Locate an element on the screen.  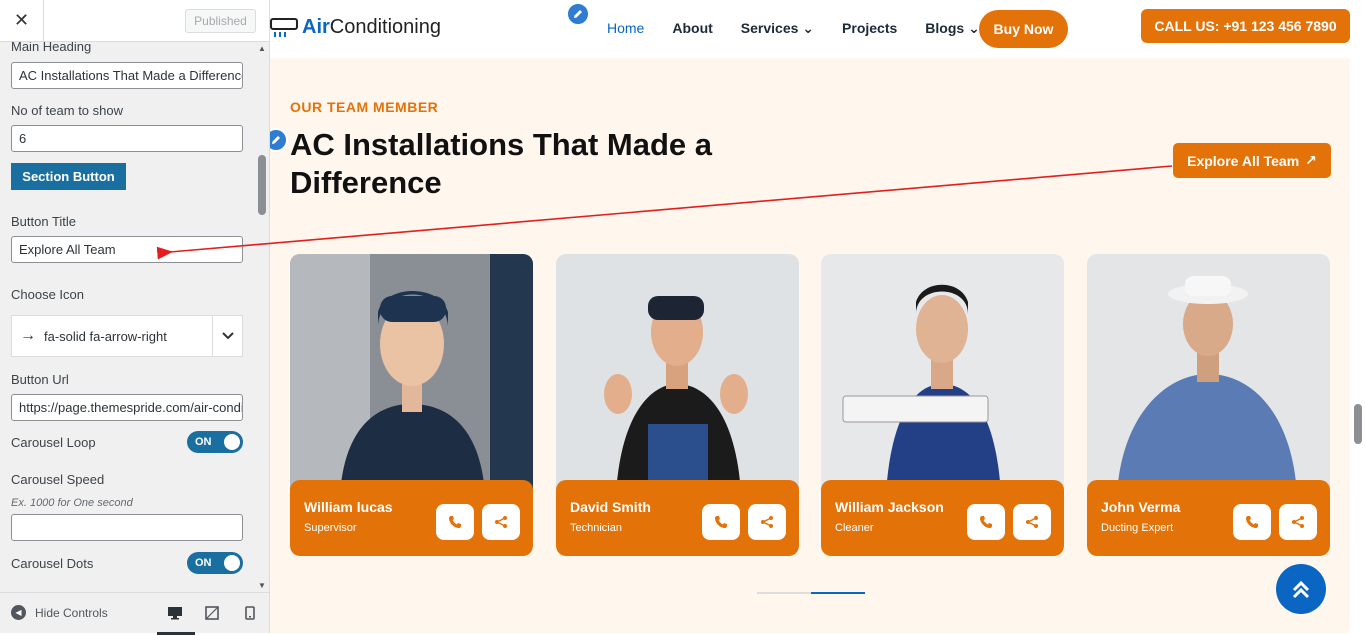
carousel-loop-toggle: ON is located at coordinates (215, 442).